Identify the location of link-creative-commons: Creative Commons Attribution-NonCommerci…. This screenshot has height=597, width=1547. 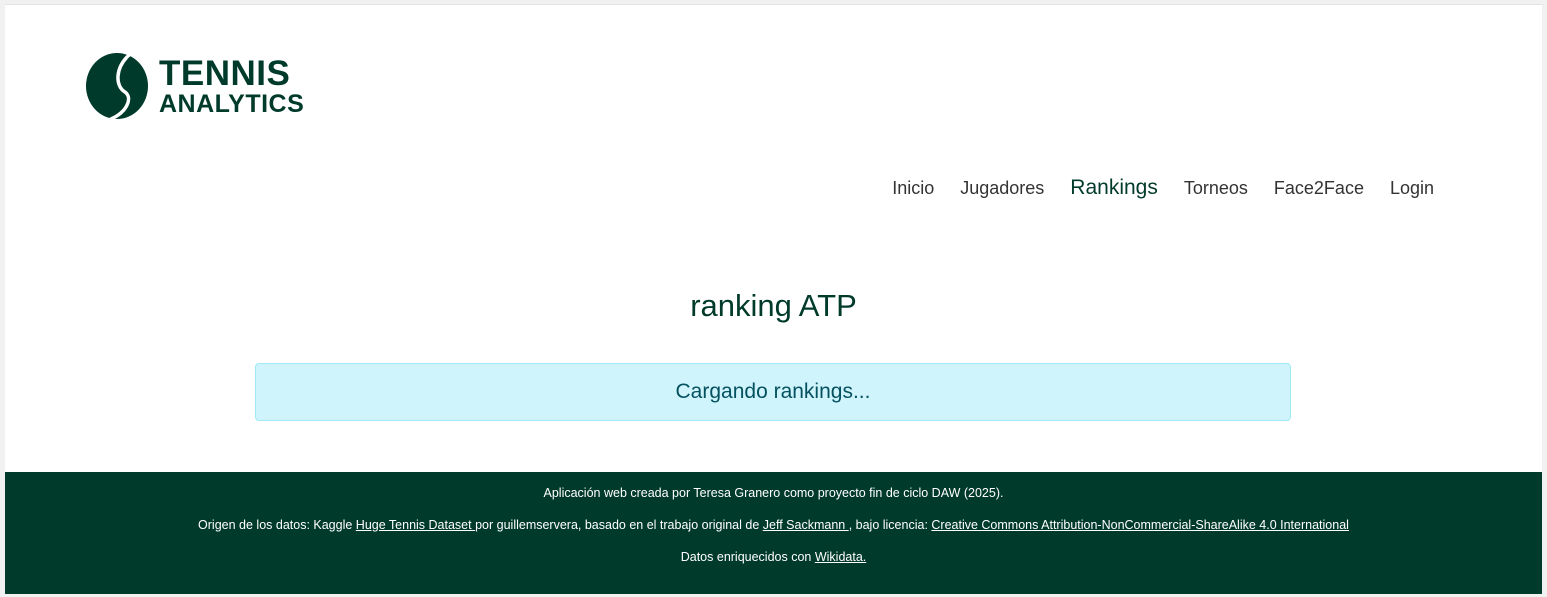
(1140, 525).